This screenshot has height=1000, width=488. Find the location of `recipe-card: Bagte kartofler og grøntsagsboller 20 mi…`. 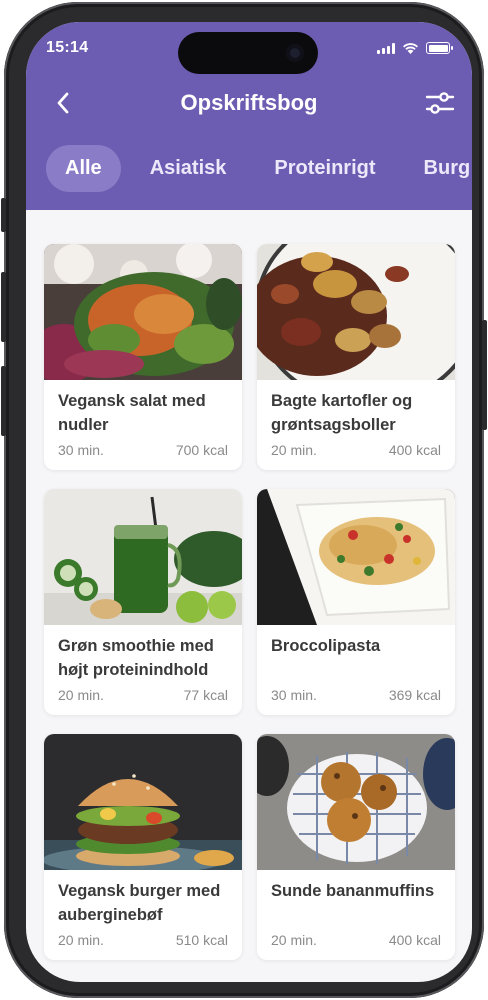

recipe-card: Bagte kartofler og grøntsagsboller 20 mi… is located at coordinates (356, 357).